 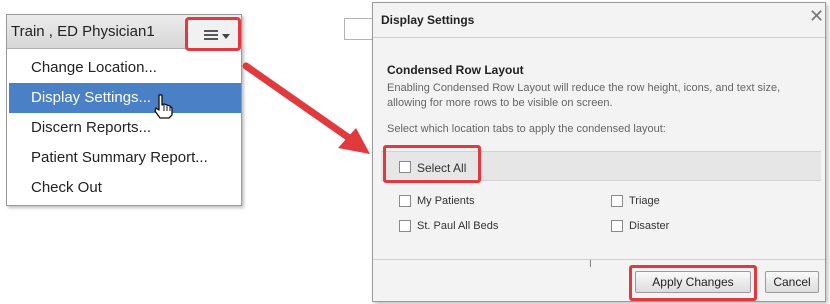 What do you see at coordinates (649, 226) in the screenshot?
I see `option-label-disaster: Disaster` at bounding box center [649, 226].